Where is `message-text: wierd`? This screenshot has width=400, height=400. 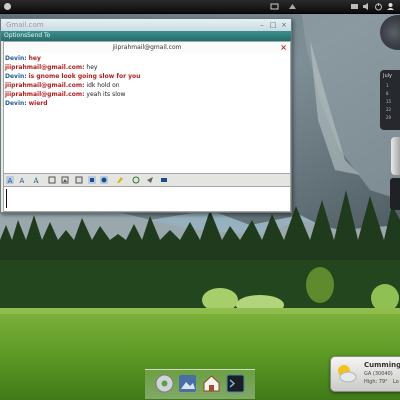 message-text: wierd is located at coordinates (38, 103).